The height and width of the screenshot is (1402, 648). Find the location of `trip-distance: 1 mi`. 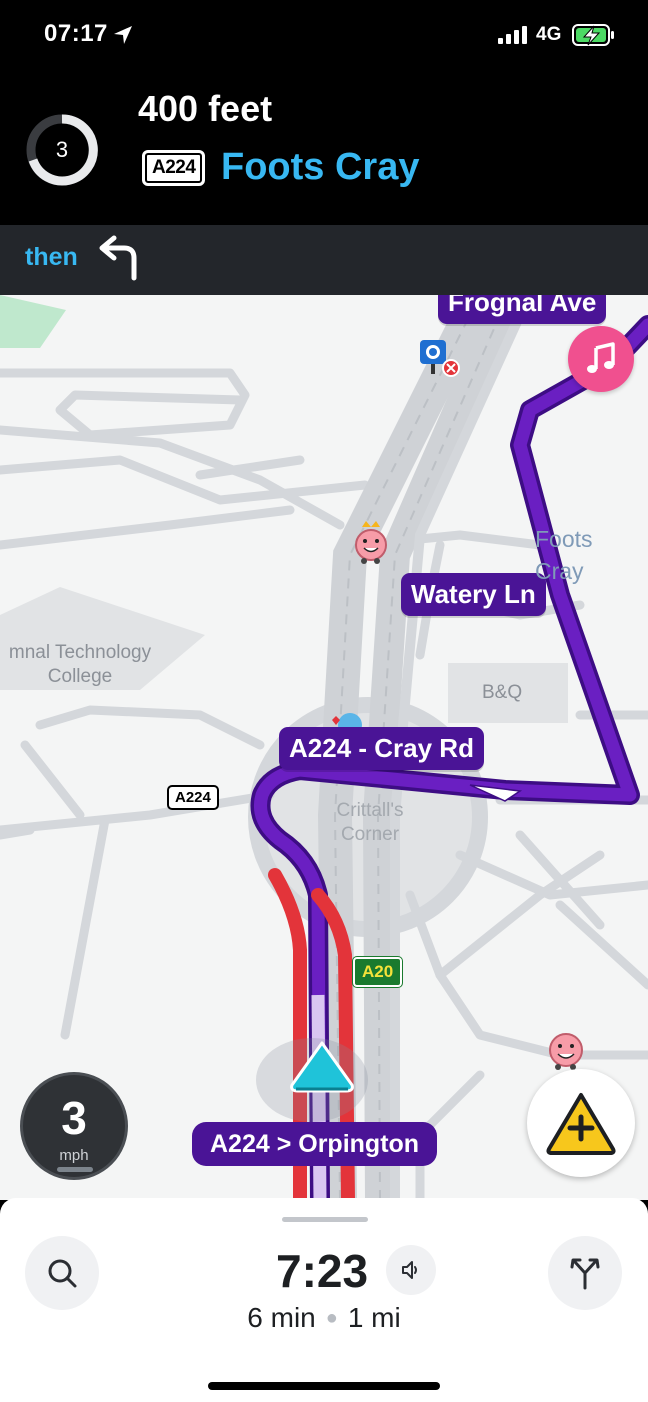

trip-distance: 1 mi is located at coordinates (374, 1317).